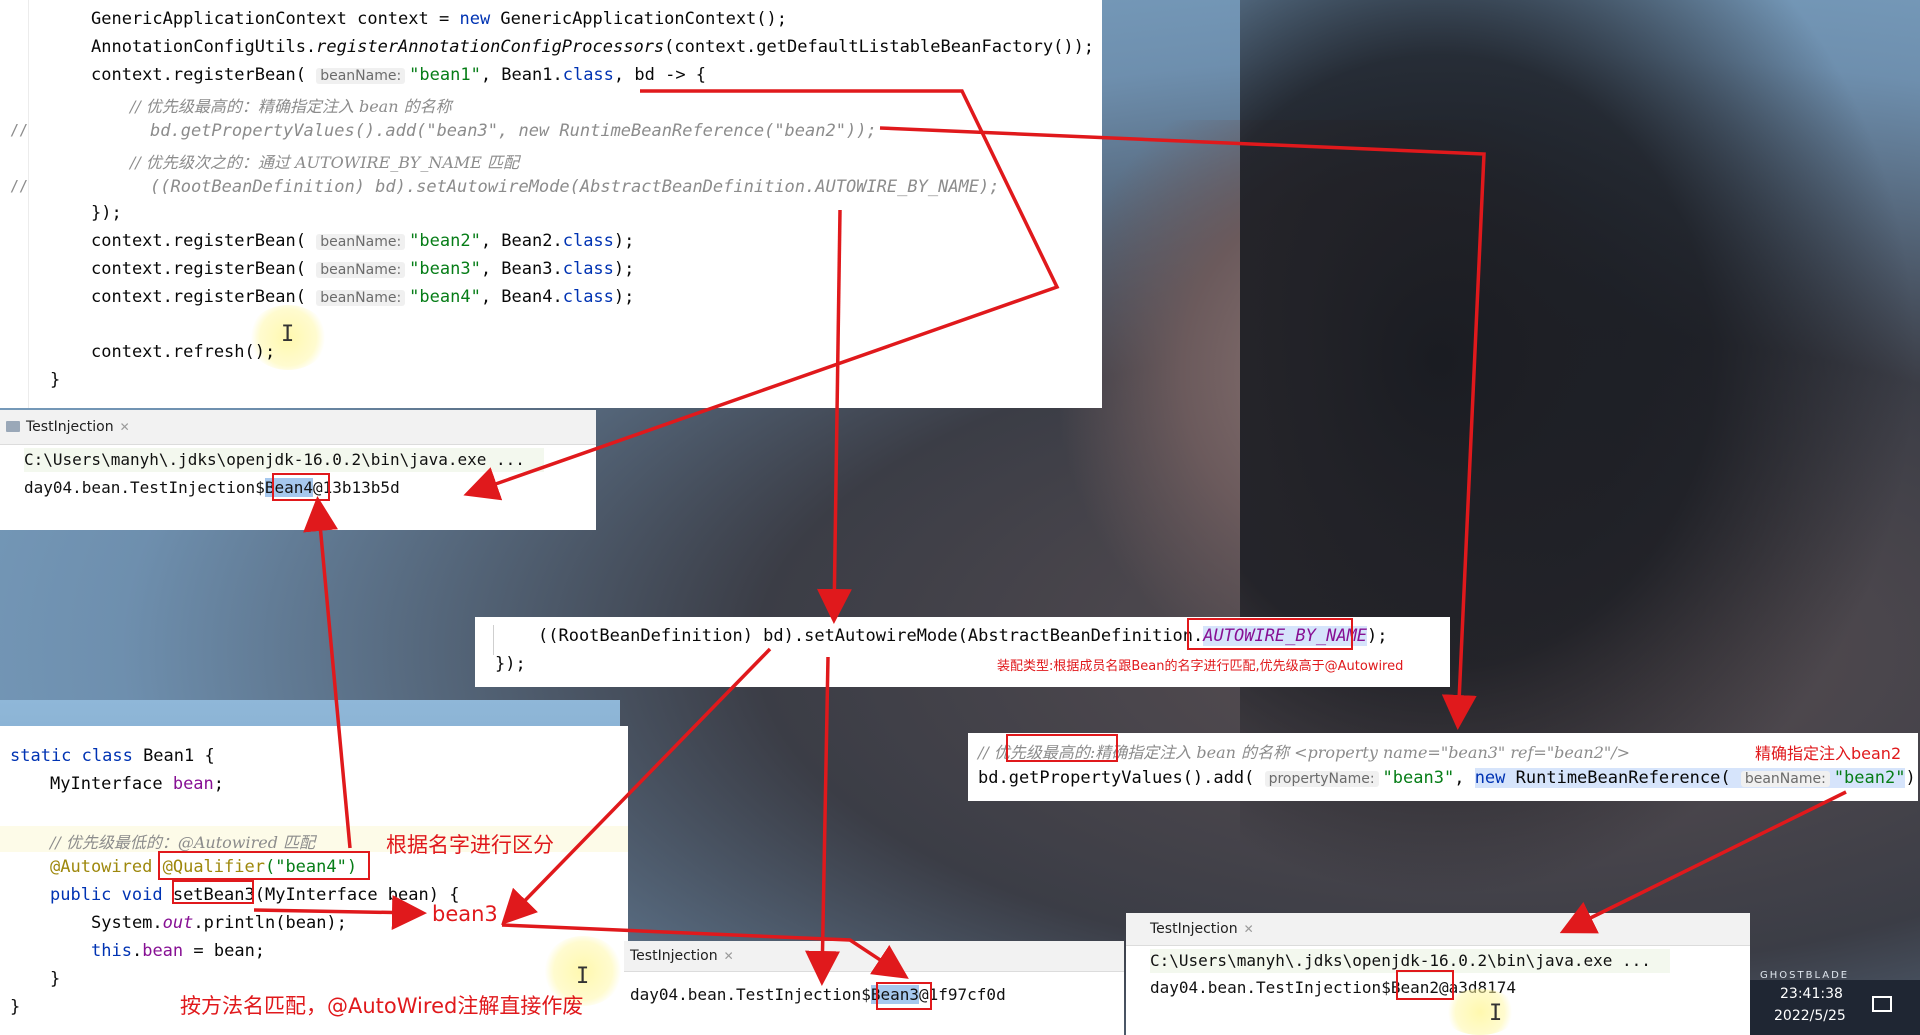 Image resolution: width=1920 pixels, height=1035 pixels. I want to click on arrow-bean3-to-console2, so click(705, 951).